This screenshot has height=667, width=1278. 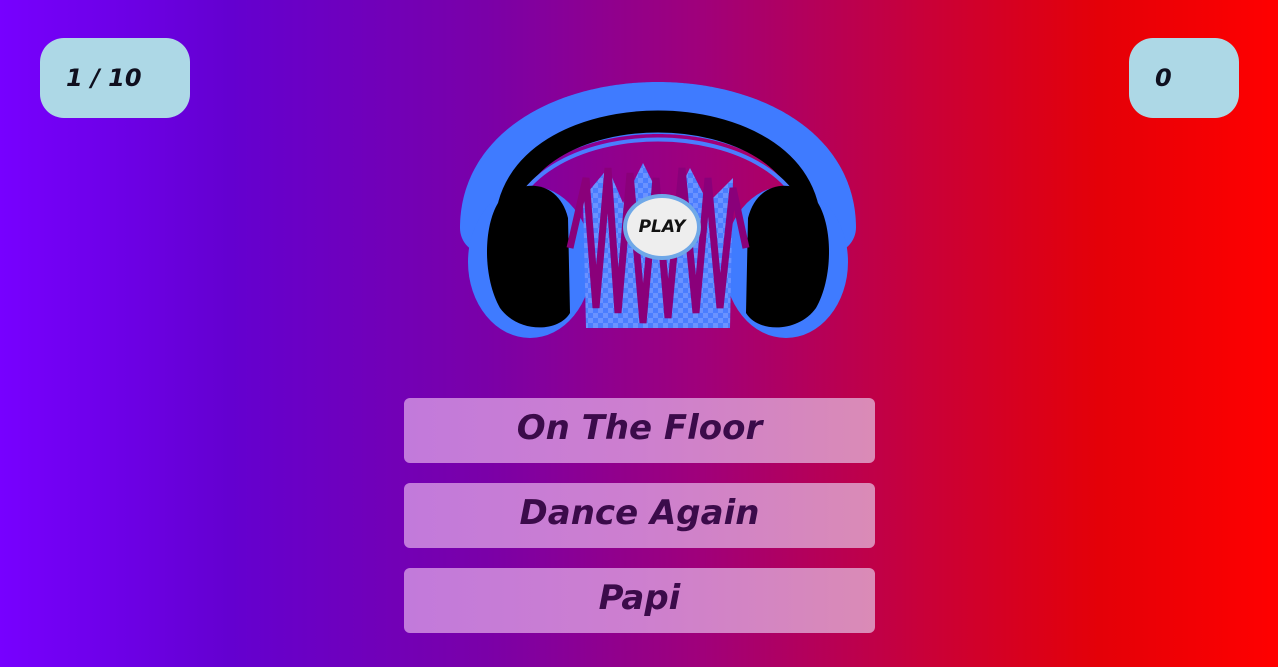 I want to click on score-counter: 0, so click(x=1184, y=78).